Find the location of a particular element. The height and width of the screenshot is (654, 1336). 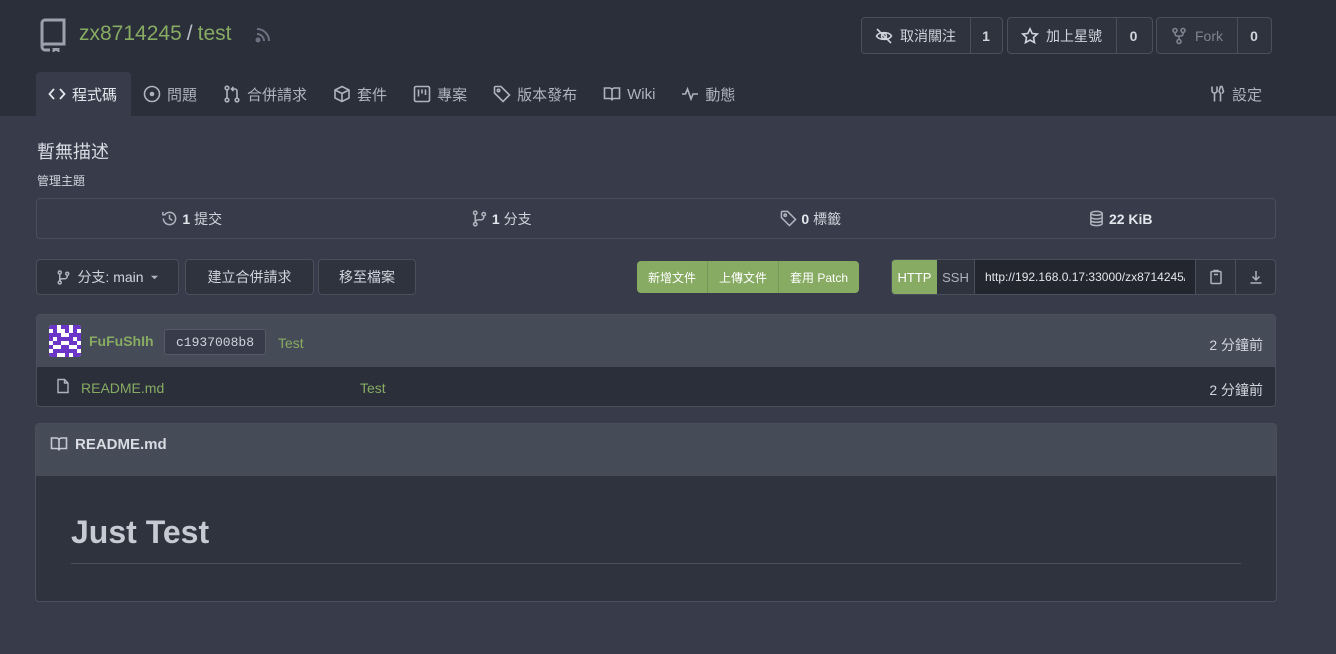

repo-icon is located at coordinates (53, 35).